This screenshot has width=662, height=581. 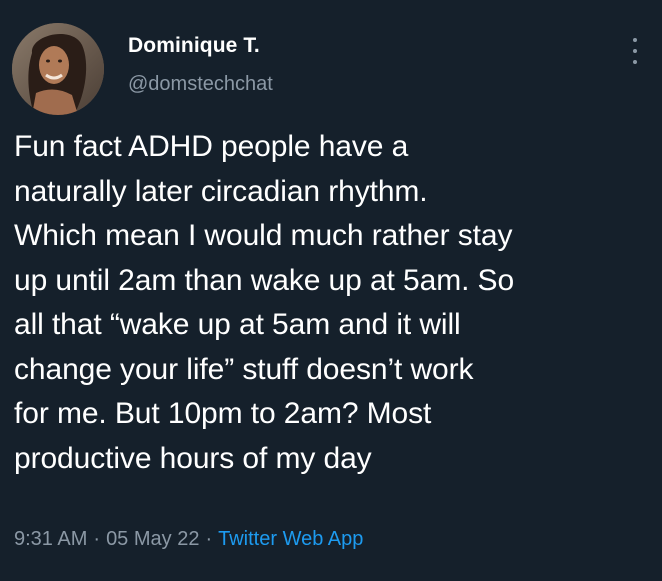 I want to click on tweet-meta: 9:31 AM · 05 May 22 · Twitter Web App, so click(x=188, y=539).